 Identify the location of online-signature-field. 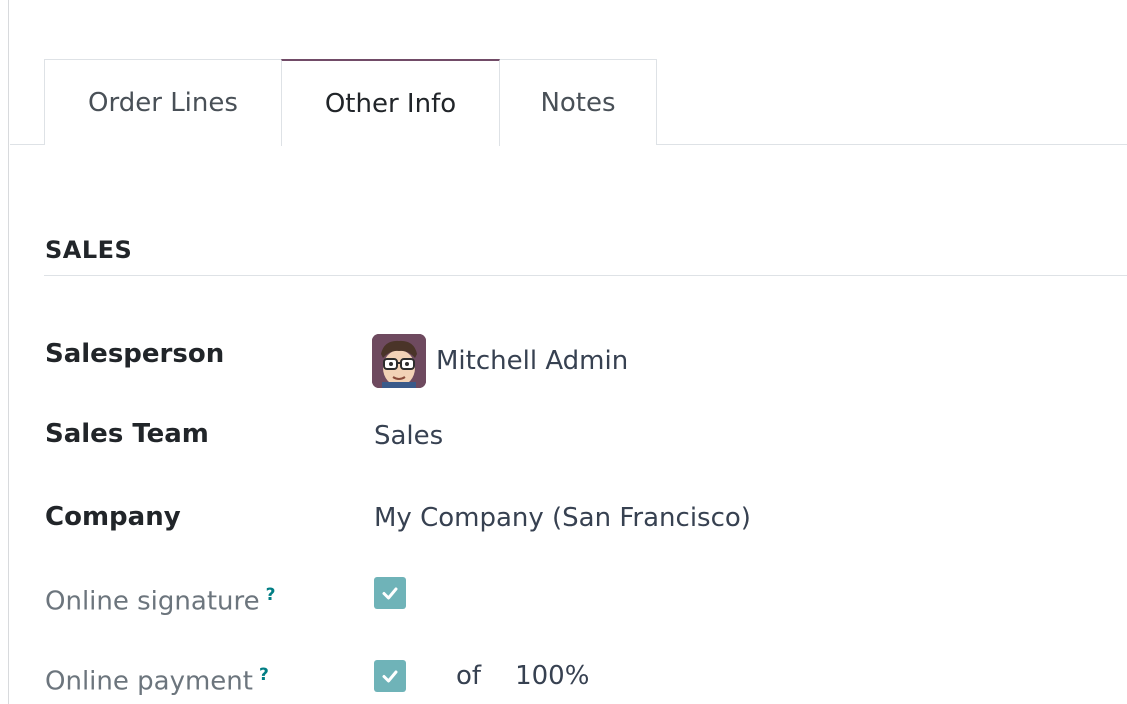
(390, 593).